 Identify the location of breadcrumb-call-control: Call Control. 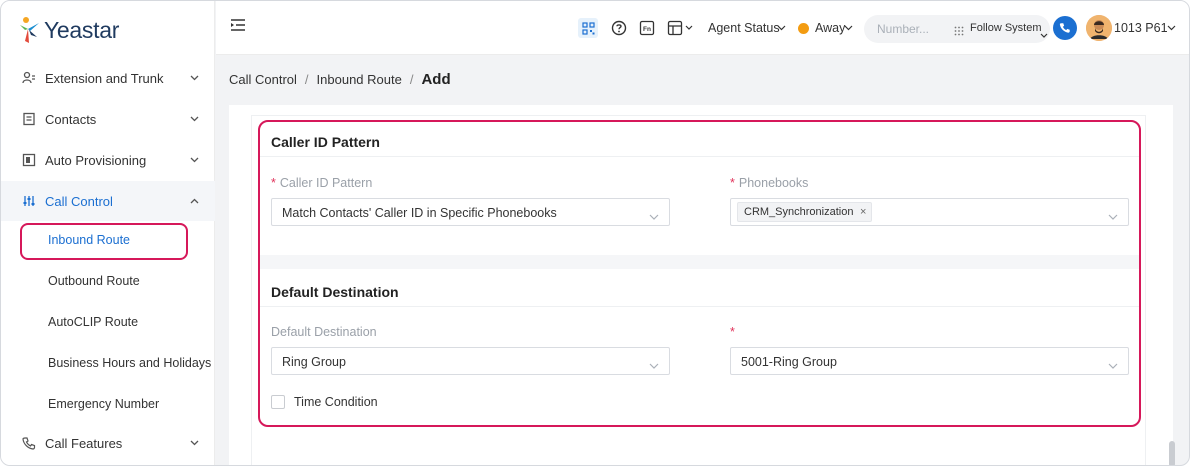
(263, 79).